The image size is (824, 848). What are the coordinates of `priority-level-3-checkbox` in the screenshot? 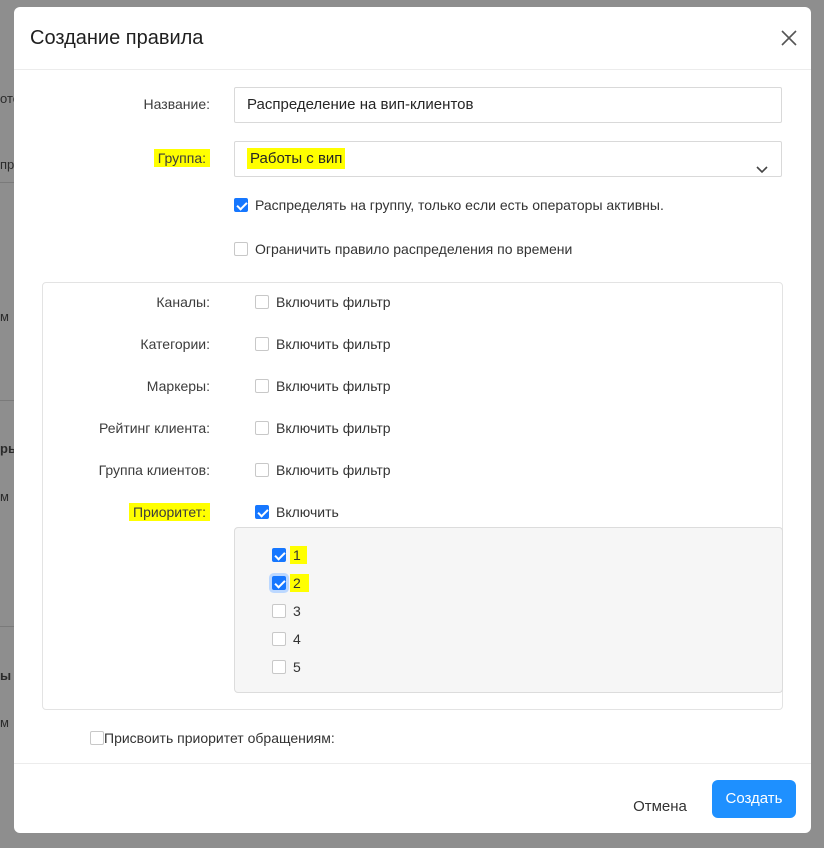 It's located at (279, 611).